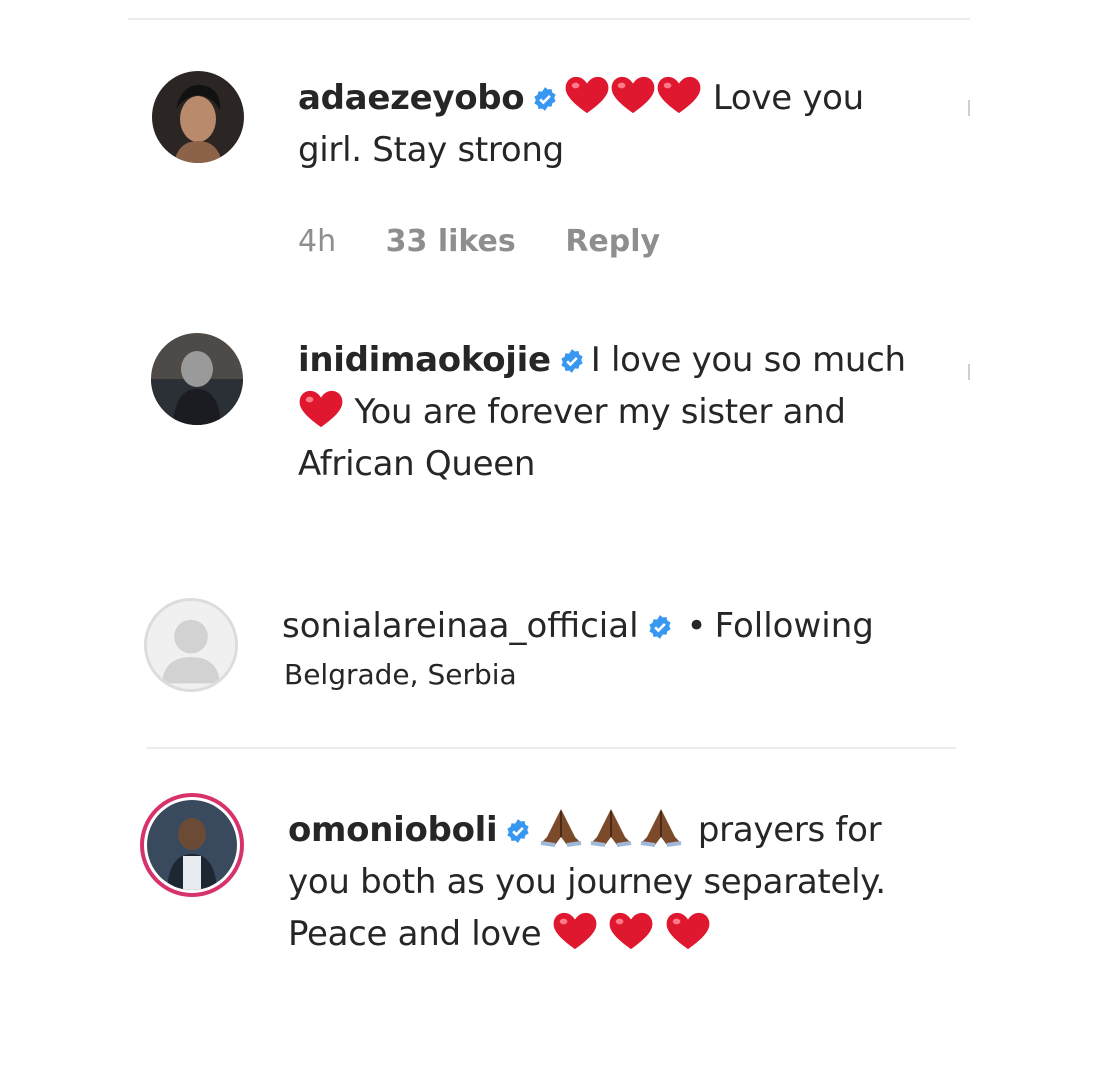 The image size is (1120, 1088). I want to click on avatar-sonialareinaa, so click(191, 645).